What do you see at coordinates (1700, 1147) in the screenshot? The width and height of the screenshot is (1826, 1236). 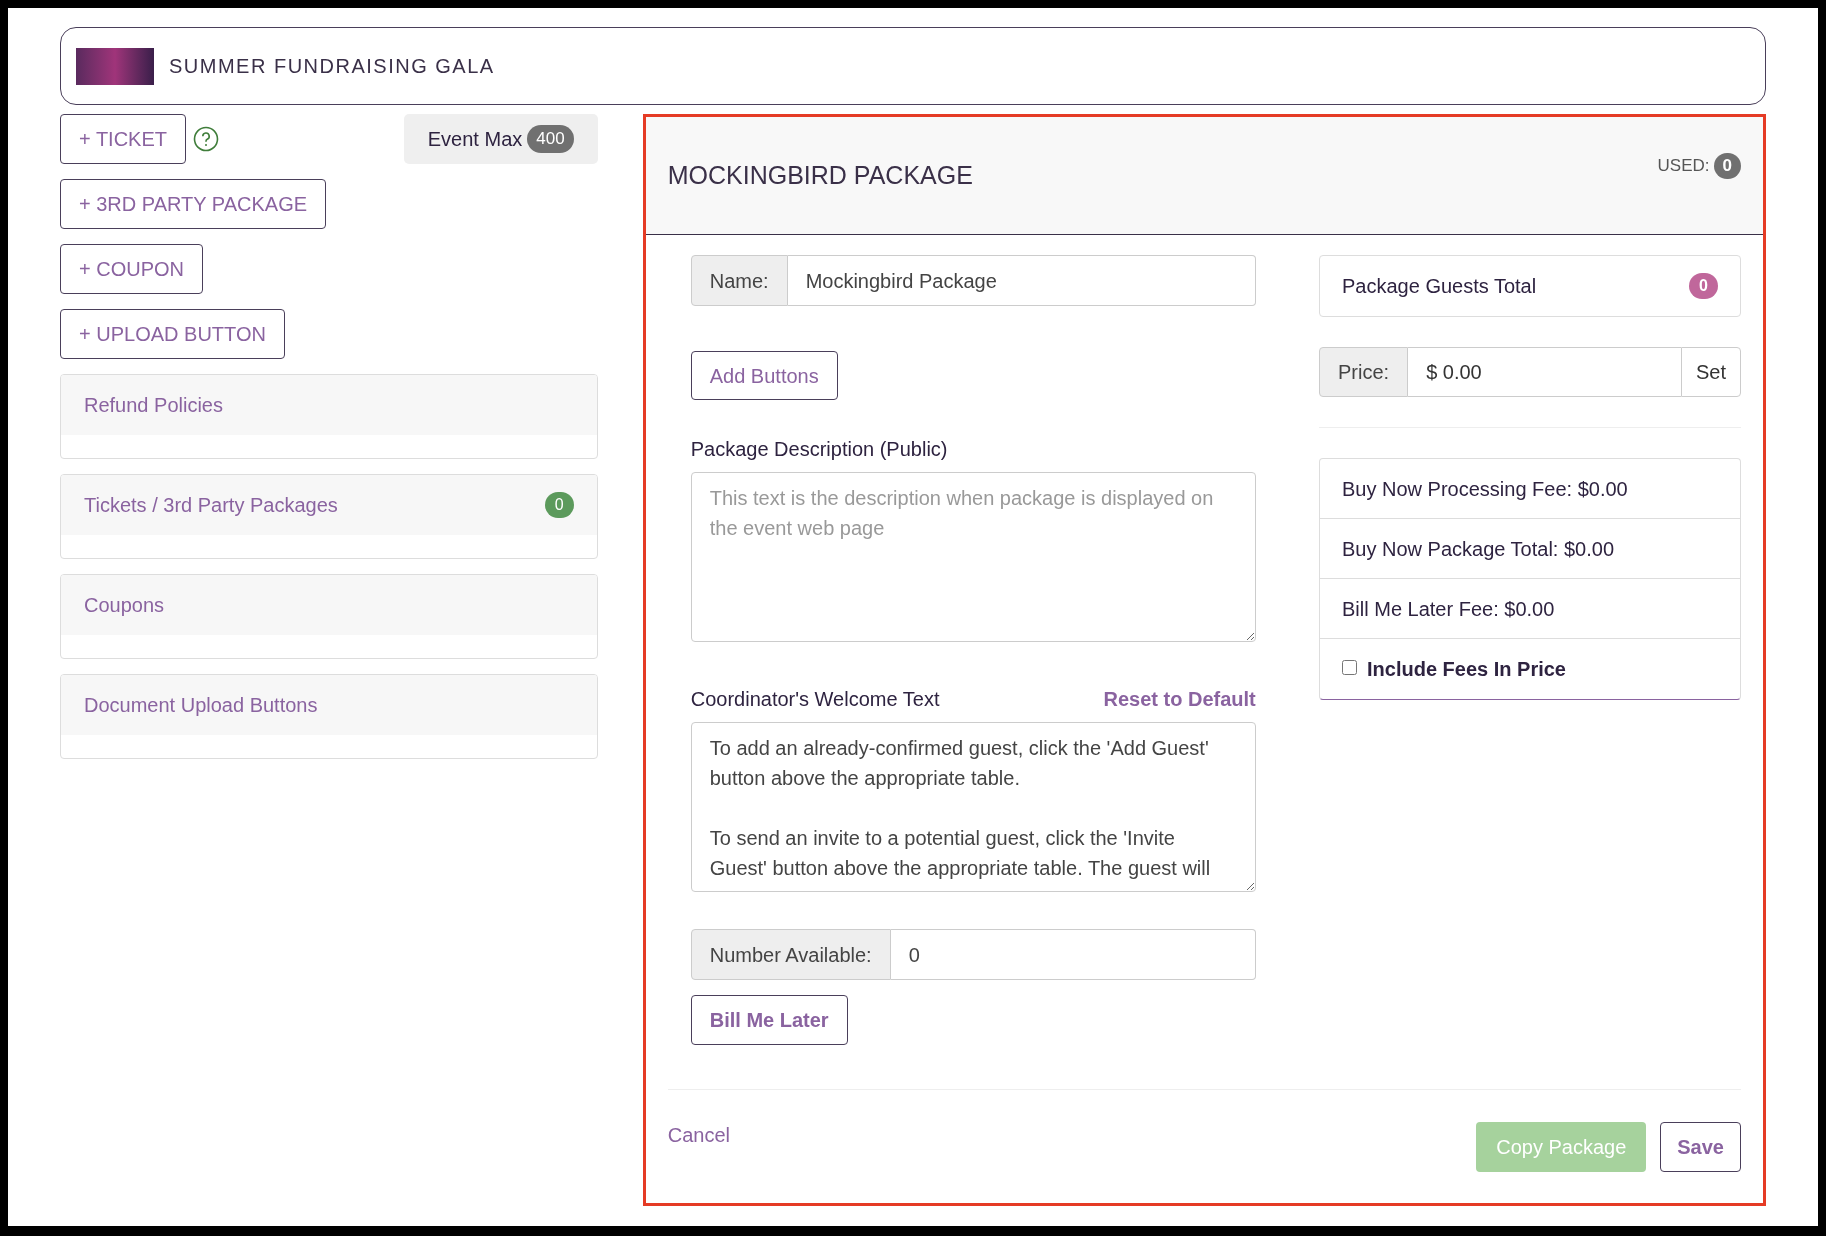 I see `save-button: Save` at bounding box center [1700, 1147].